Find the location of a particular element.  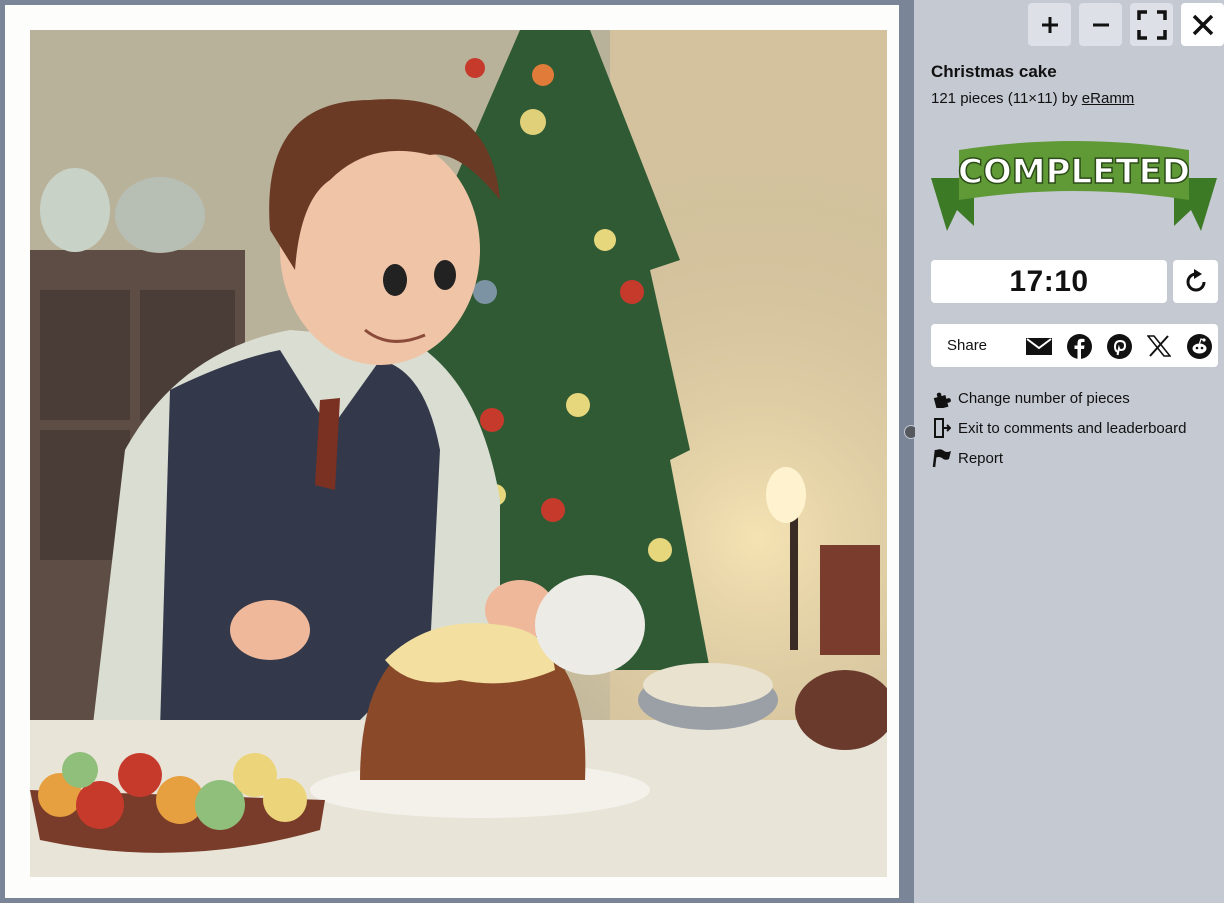

completed-badge-text: COMPLETED is located at coordinates (1074, 172).